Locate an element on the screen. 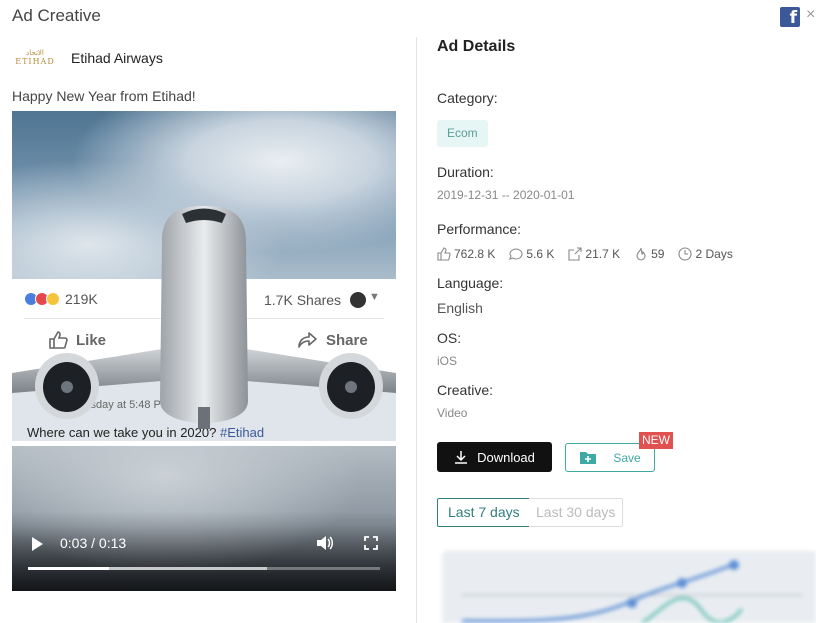 The image size is (816, 623). volume-icon is located at coordinates (325, 543).